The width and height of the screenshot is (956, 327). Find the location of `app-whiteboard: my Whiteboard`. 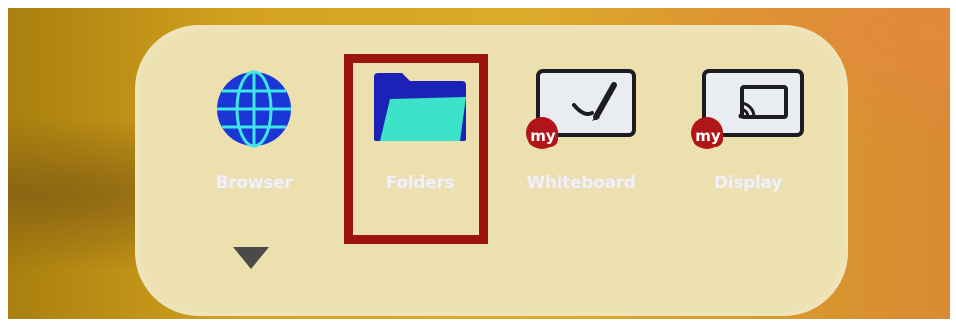

app-whiteboard: my Whiteboard is located at coordinates (581, 125).